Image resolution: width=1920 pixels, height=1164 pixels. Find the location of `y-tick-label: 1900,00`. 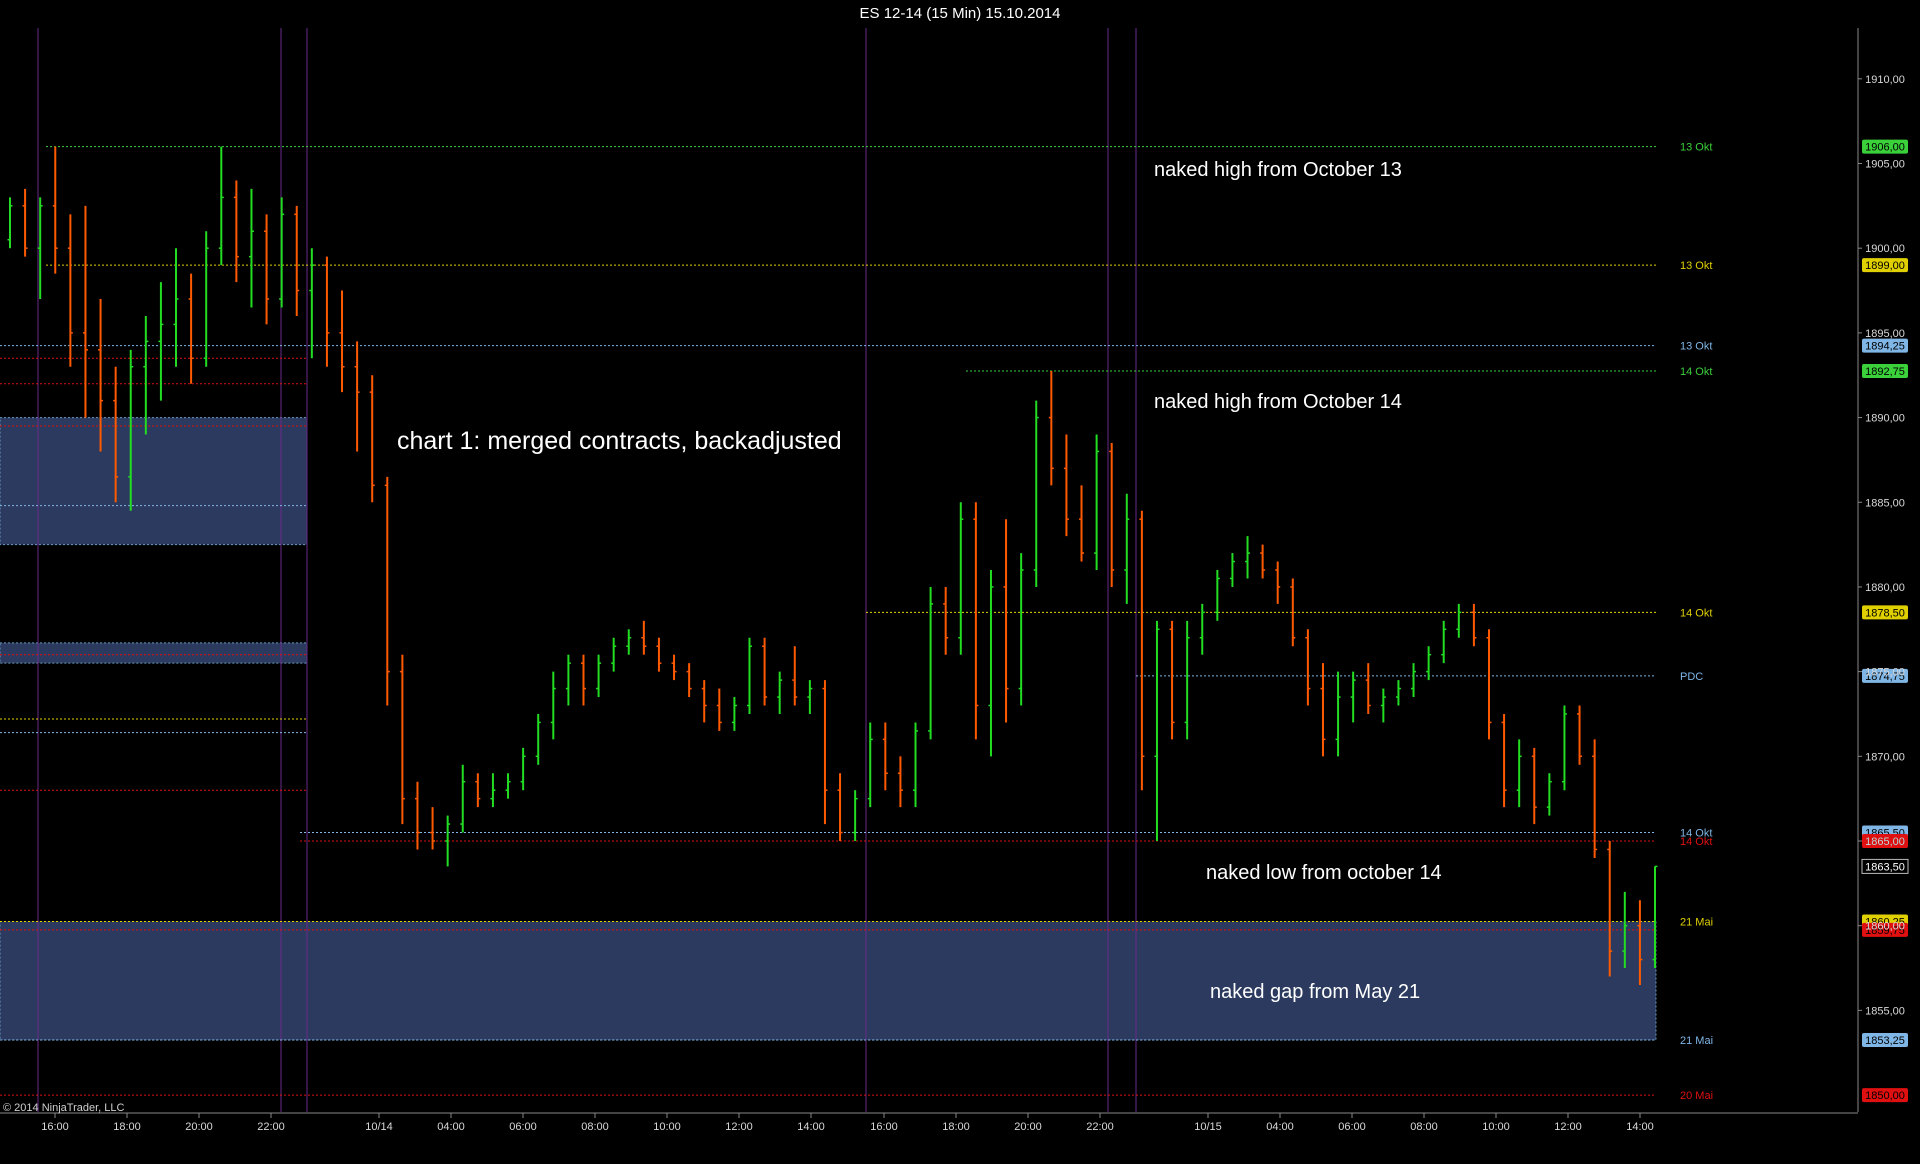

y-tick-label: 1900,00 is located at coordinates (1885, 249).